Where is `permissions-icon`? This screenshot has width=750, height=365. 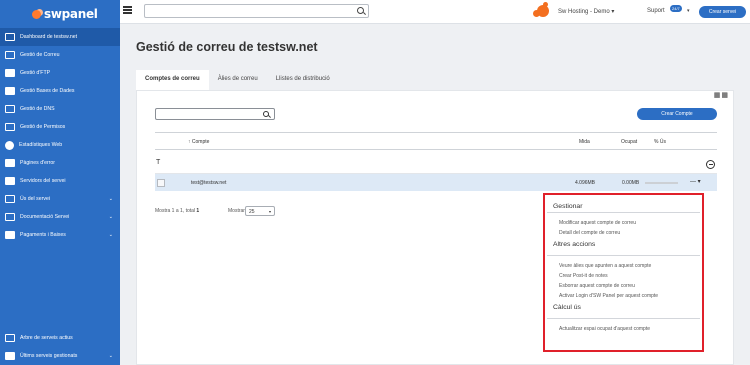
permissions-icon is located at coordinates (10, 127).